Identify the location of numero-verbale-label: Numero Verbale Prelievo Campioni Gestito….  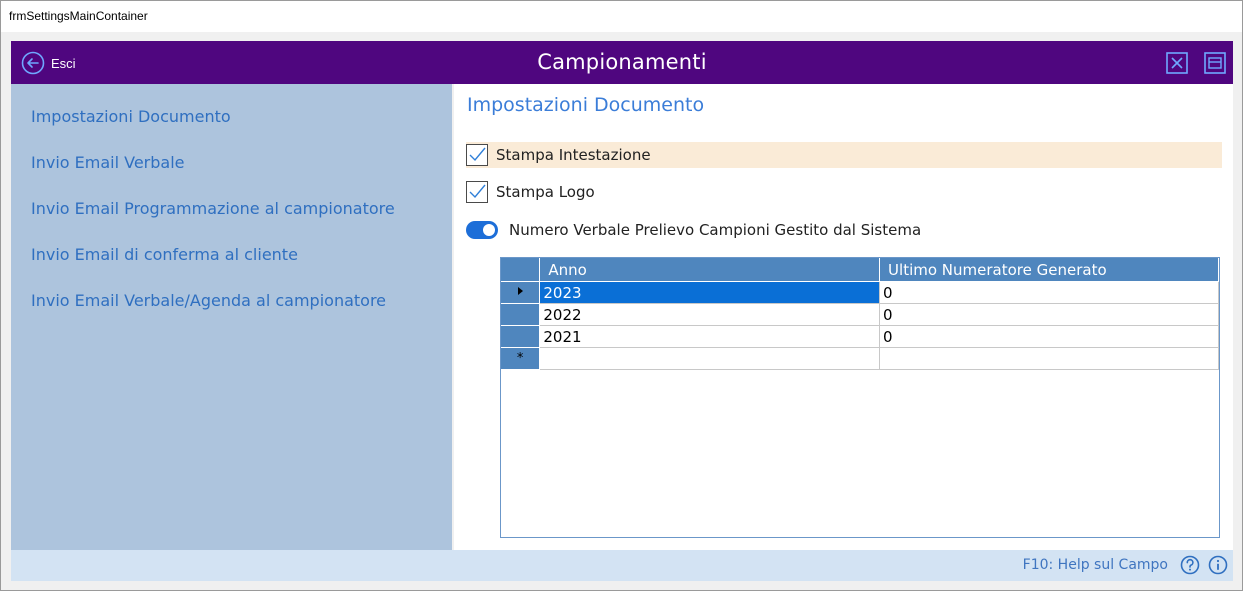
(715, 230).